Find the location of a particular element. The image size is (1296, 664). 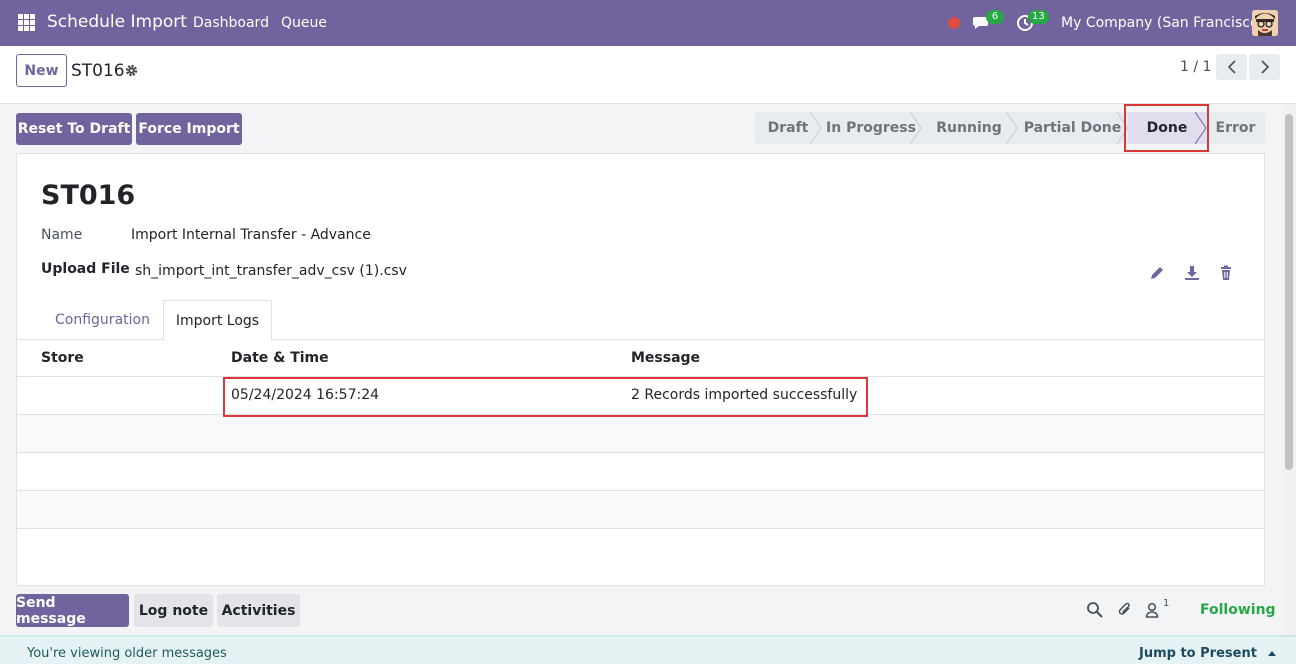

tab-import-logs: Import Logs is located at coordinates (217, 320).